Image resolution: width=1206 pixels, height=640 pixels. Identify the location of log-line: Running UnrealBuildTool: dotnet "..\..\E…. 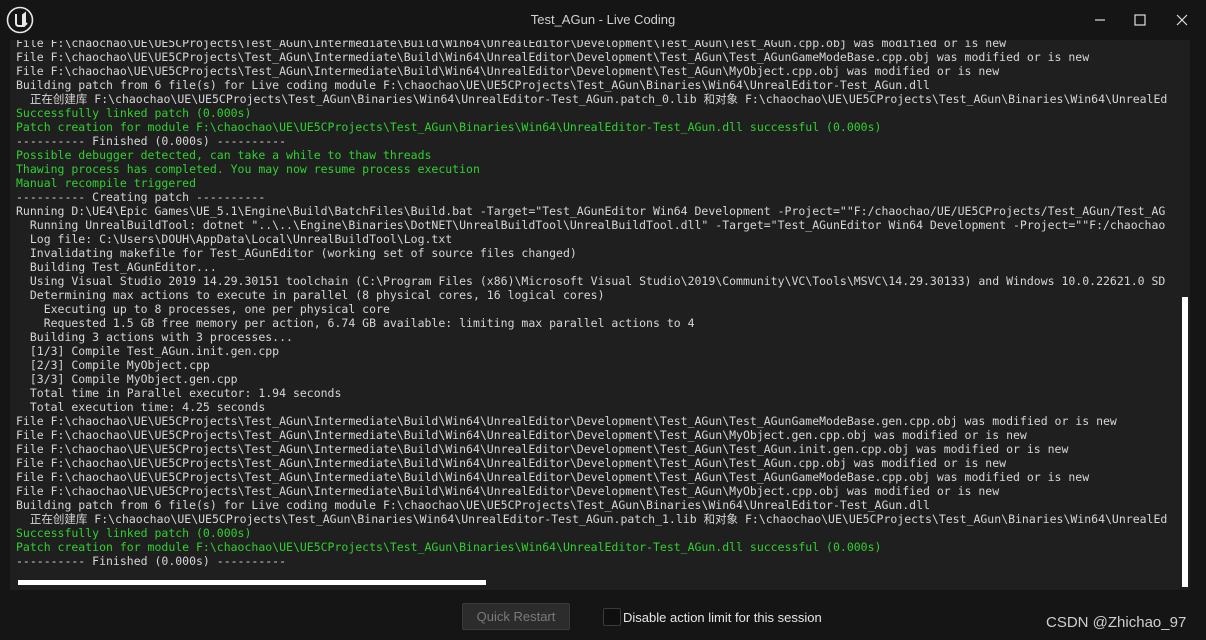
(591, 225).